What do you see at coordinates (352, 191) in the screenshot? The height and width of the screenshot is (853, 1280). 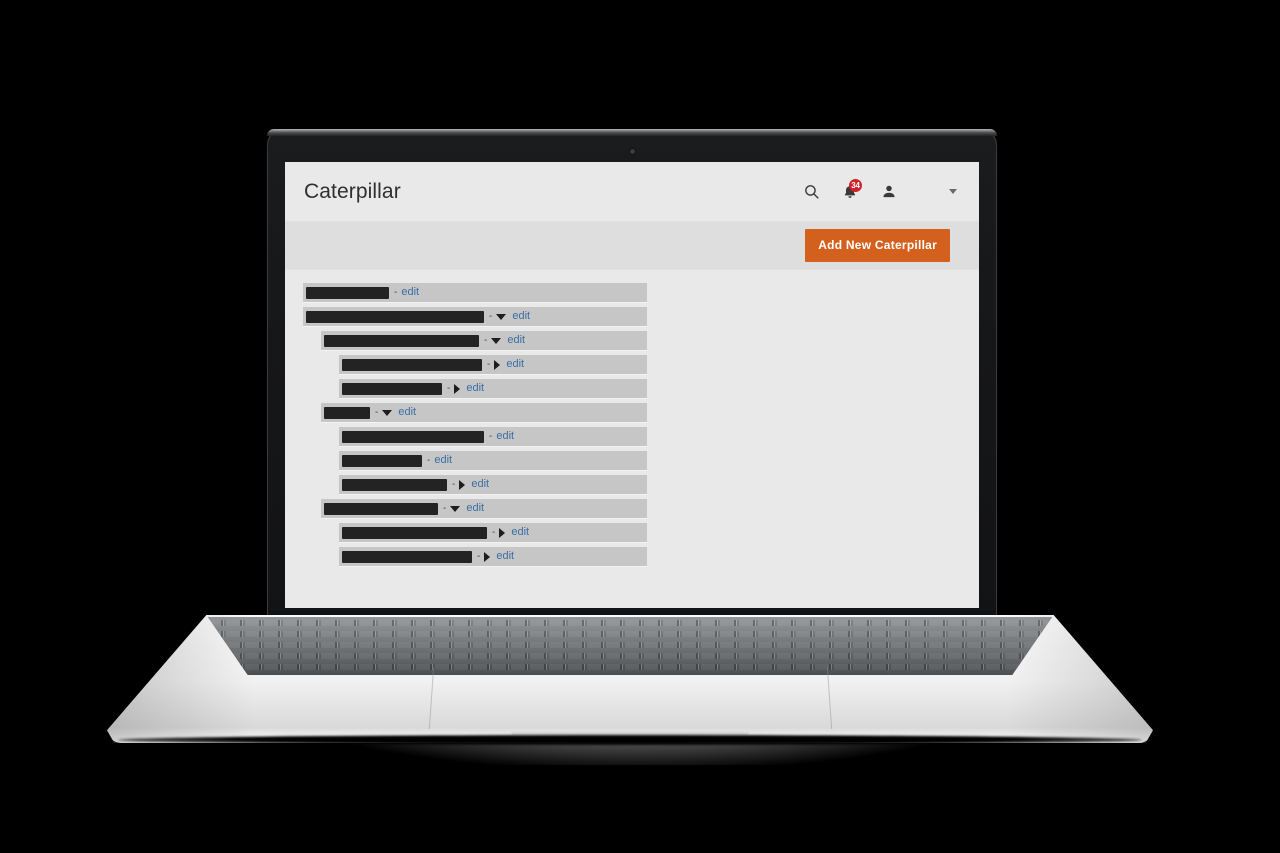 I see `page-title: Caterpillar` at bounding box center [352, 191].